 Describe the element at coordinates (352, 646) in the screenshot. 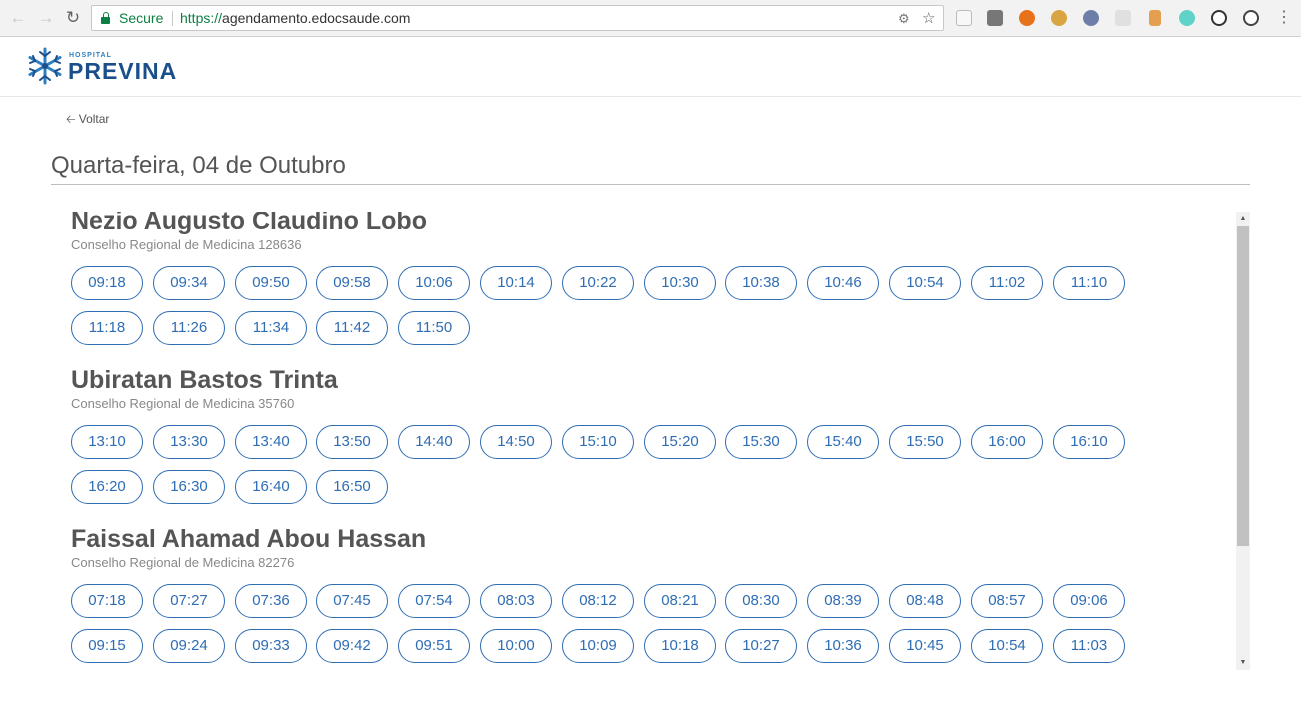

I see `time-slot-button: 09:42` at that location.